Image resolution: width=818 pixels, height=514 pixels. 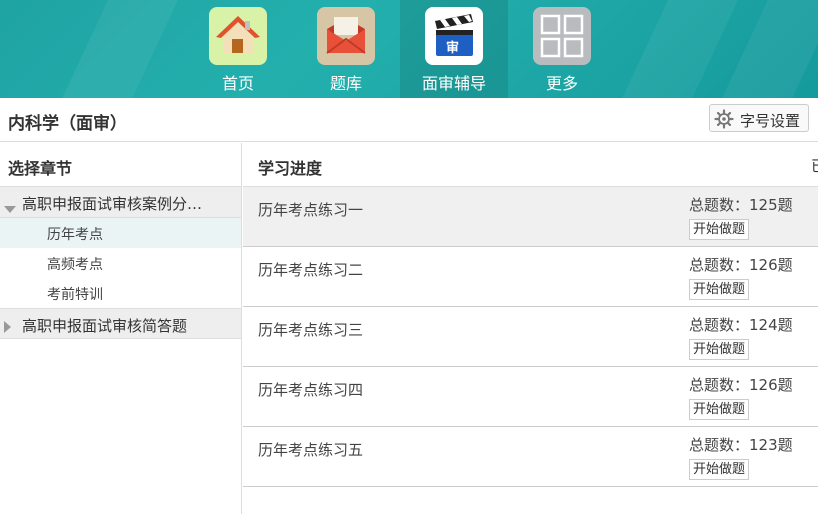 I want to click on nav-label-interview-coaching: 面审辅导, so click(x=453, y=83).